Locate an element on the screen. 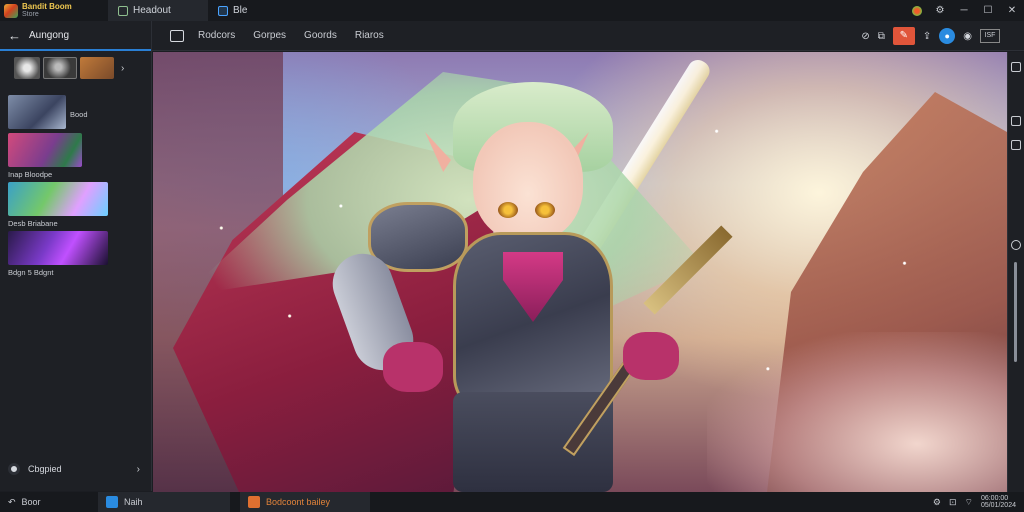  lock-icon: ⊡ is located at coordinates (953, 502).